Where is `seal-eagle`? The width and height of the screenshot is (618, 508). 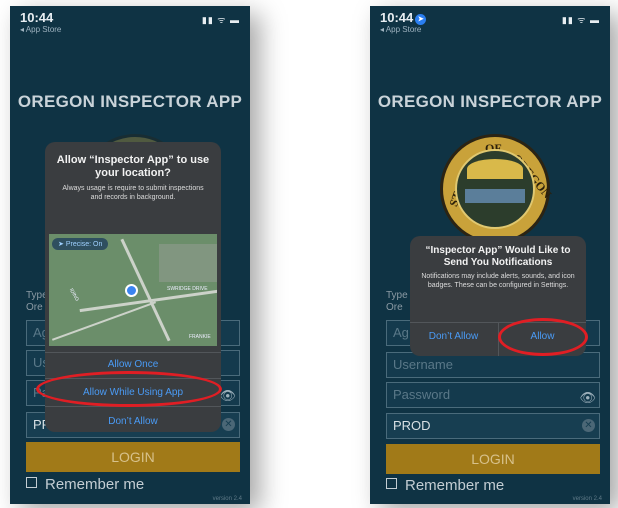
seal-eagle is located at coordinates (495, 169).